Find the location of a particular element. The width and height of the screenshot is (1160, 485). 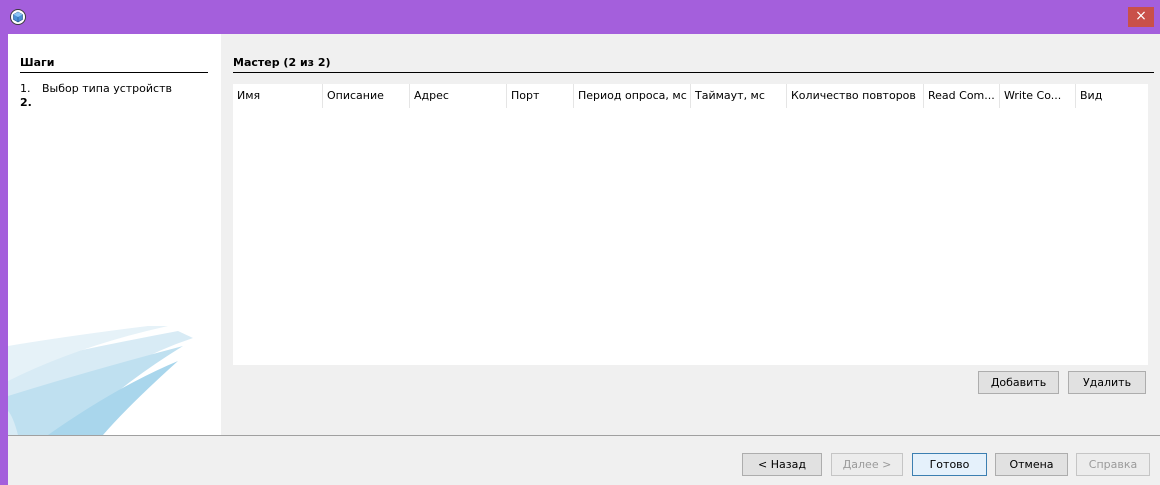

back-button: < Назад is located at coordinates (782, 464).